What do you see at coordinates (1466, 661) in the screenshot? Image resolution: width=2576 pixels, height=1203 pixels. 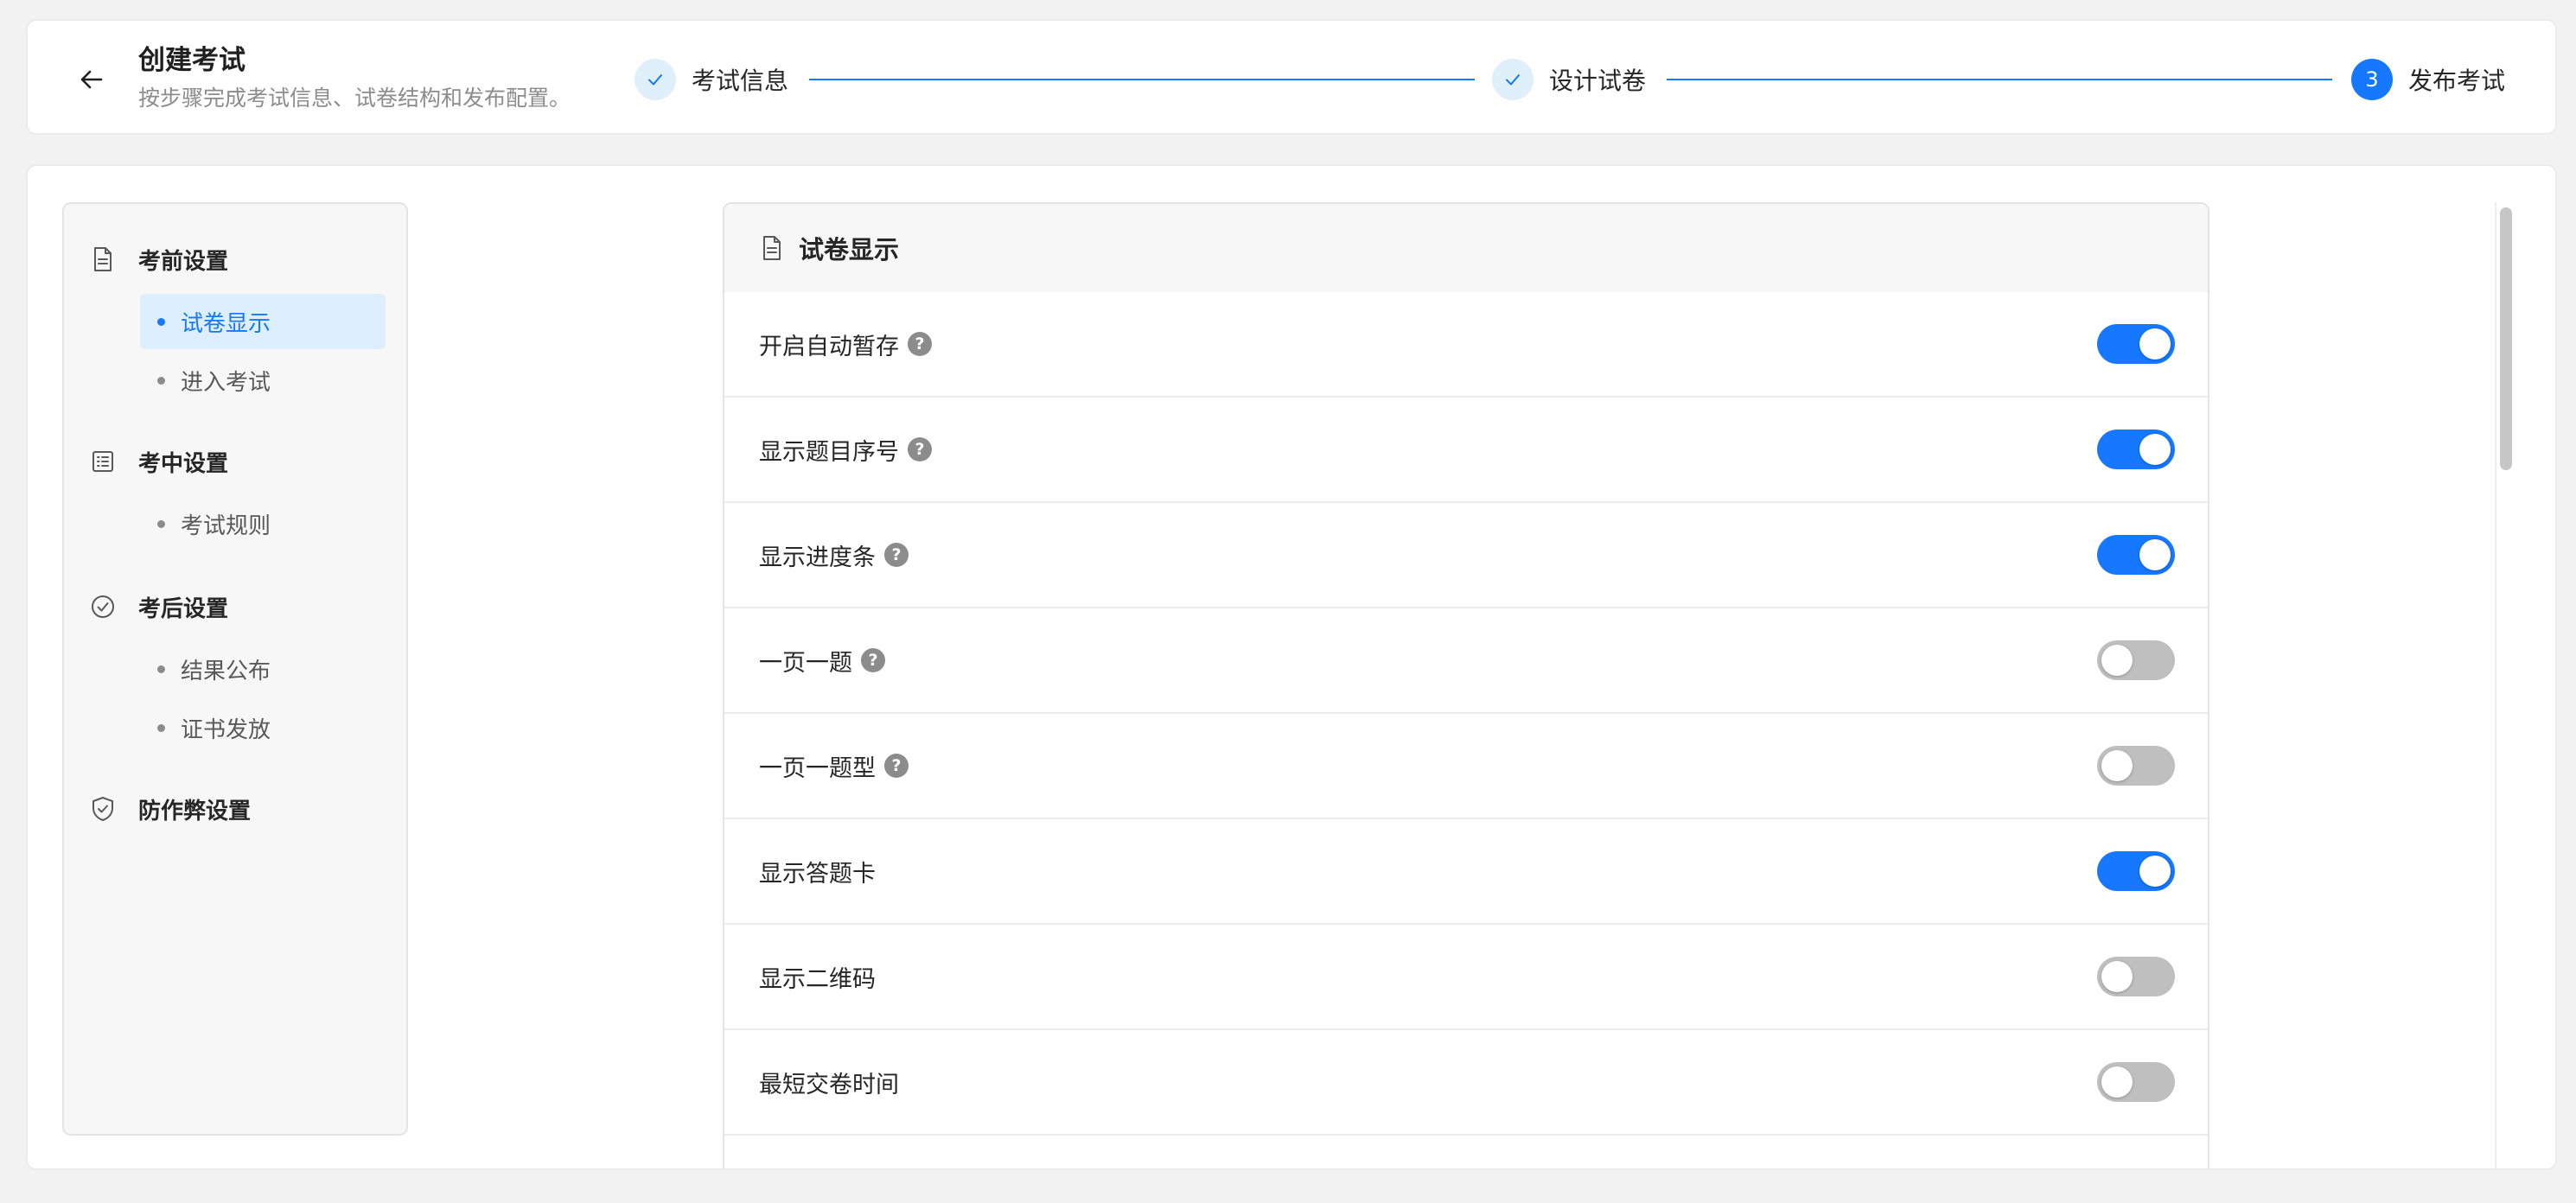 I see `setting-row-one-per-page: 一页一题 ?` at bounding box center [1466, 661].